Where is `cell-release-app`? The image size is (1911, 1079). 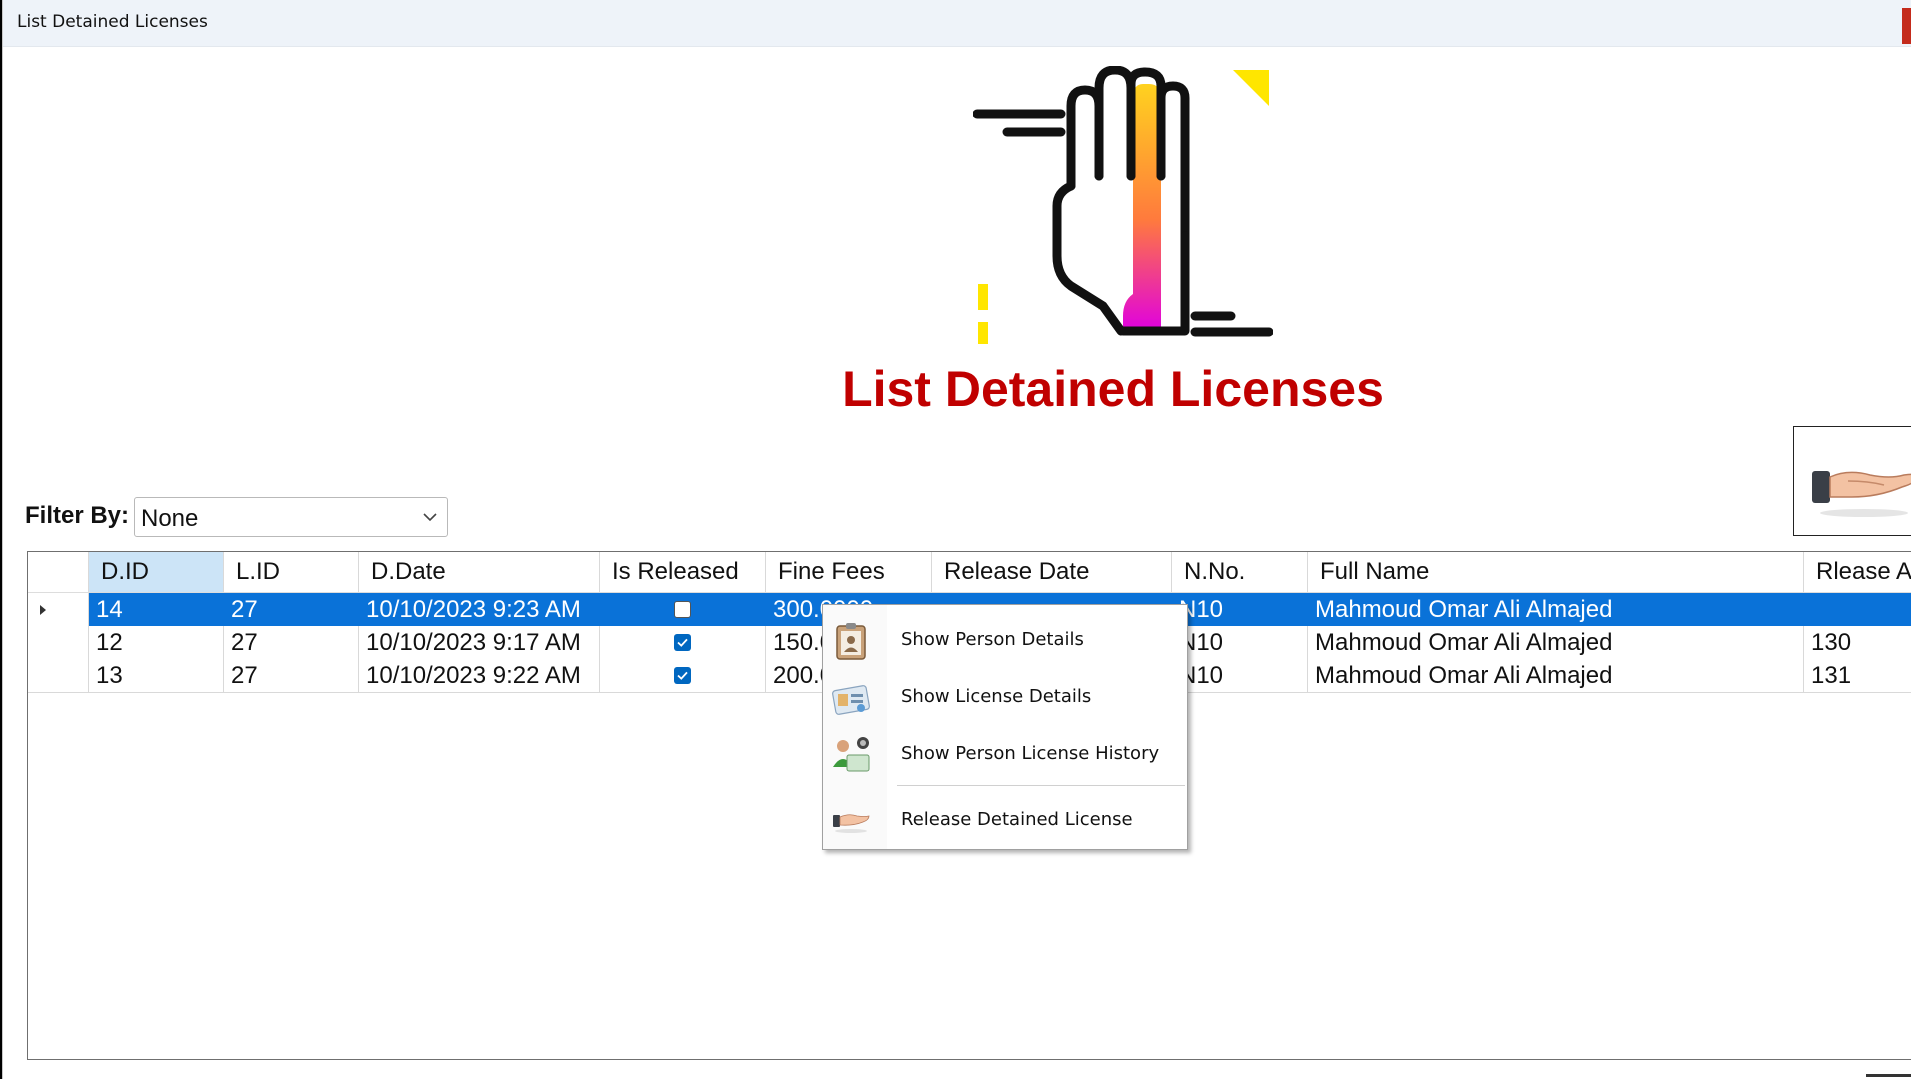
cell-release-app is located at coordinates (1857, 609).